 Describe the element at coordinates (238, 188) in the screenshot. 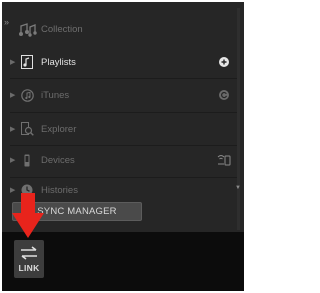

I see `scroll-down-icon: ▼` at that location.